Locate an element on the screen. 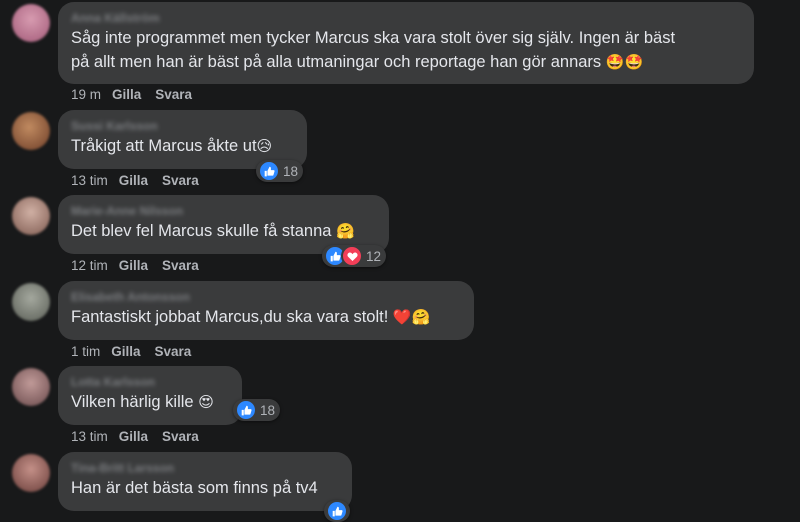 The width and height of the screenshot is (800, 522). reaction-count: 12 is located at coordinates (374, 256).